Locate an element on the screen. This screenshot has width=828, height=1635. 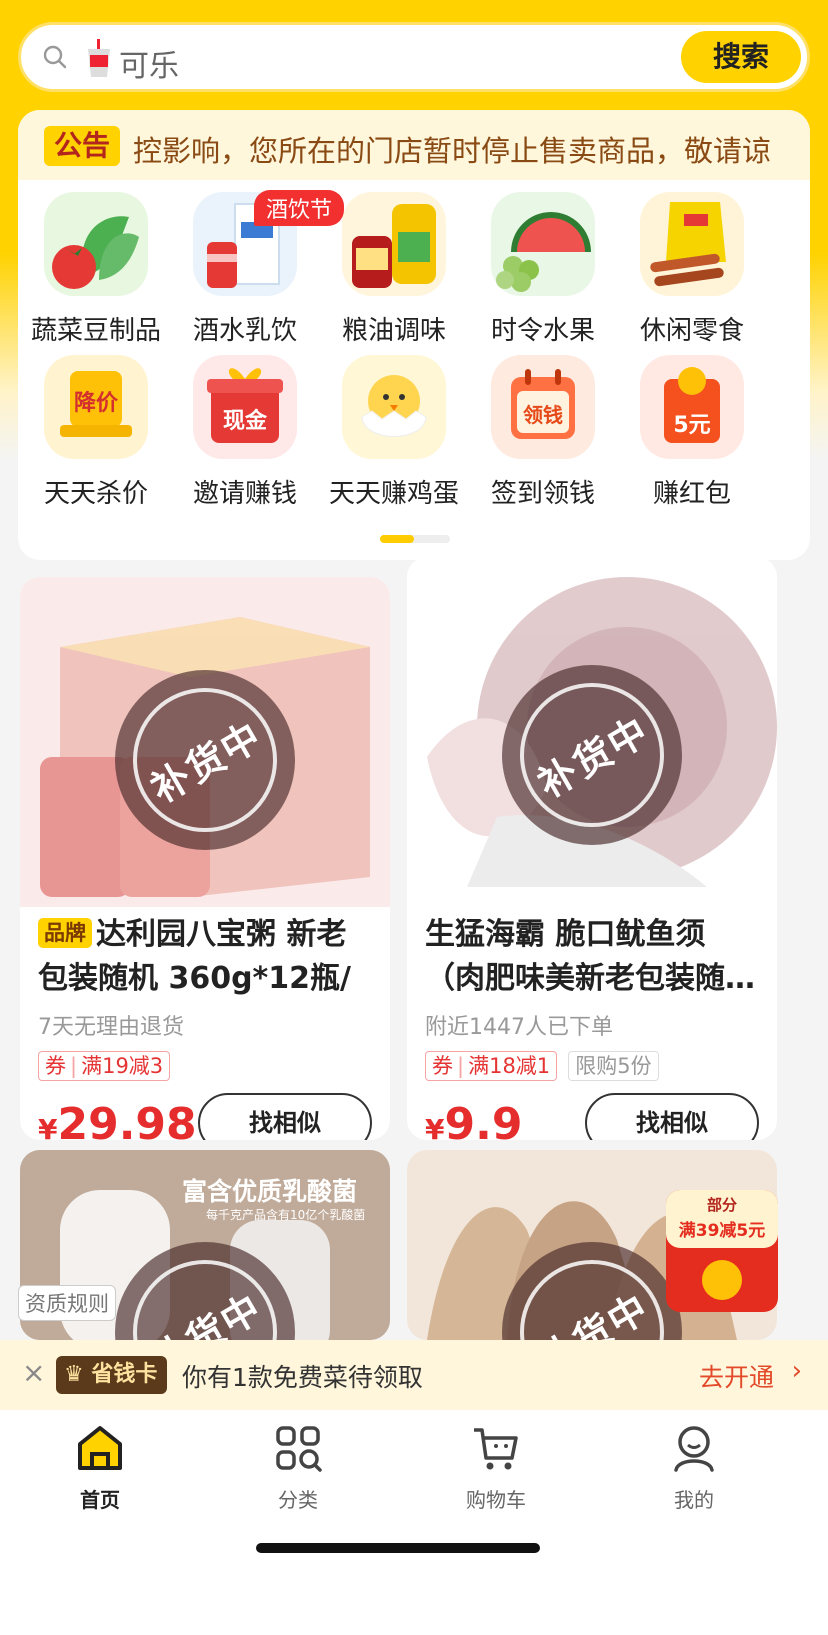
savings-card-bar: × ♛ 省钱卡 你有1款免费菜待领取 去开通 › is located at coordinates (414, 1375).